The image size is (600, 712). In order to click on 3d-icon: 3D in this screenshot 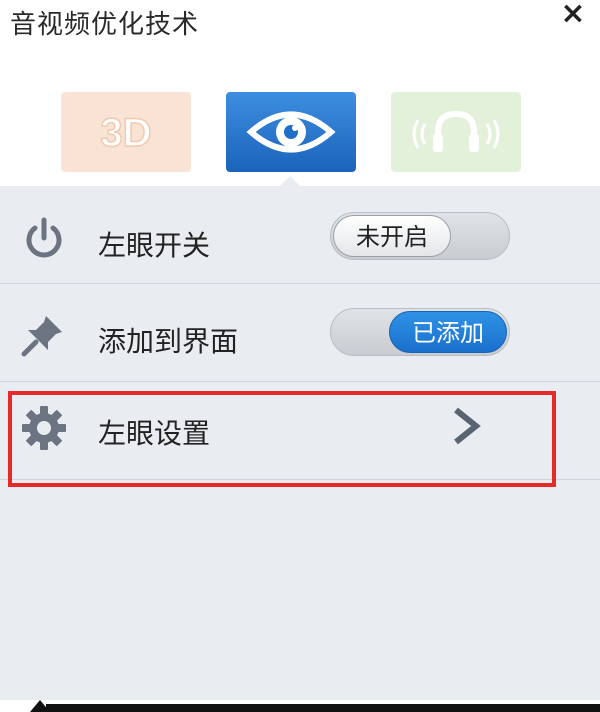, I will do `click(126, 133)`.